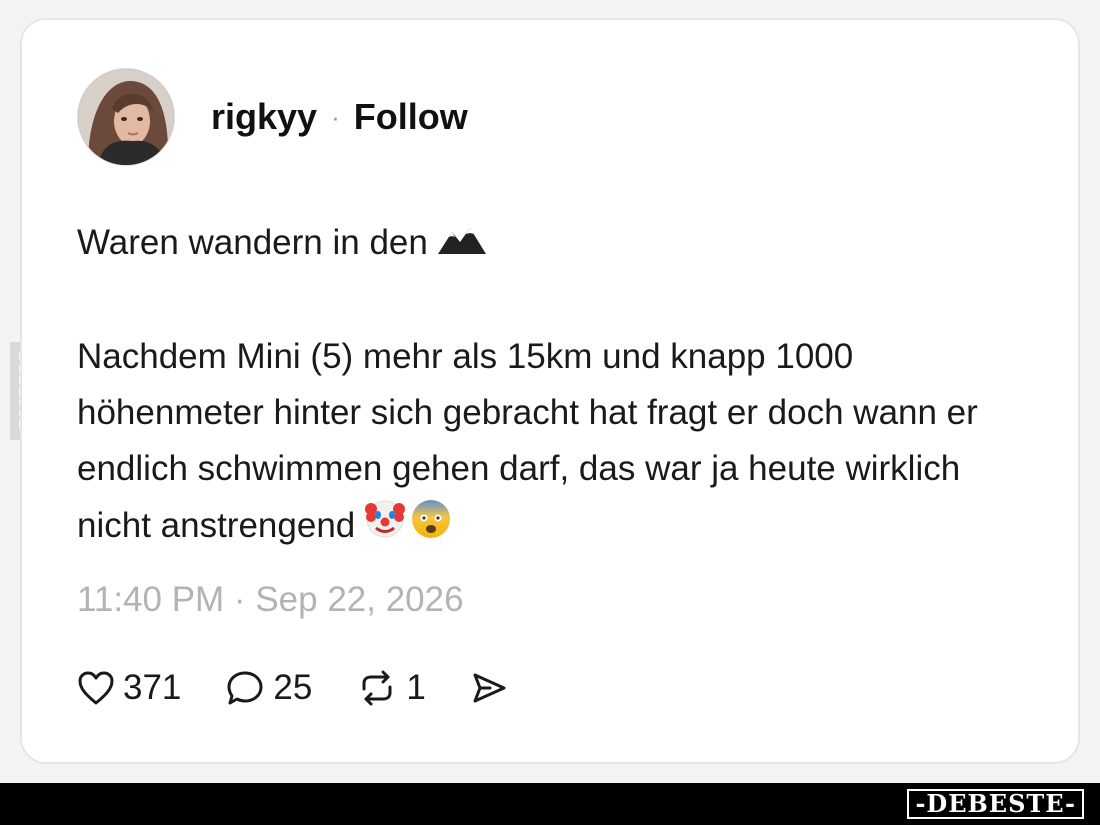 This screenshot has width=1100, height=825. Describe the element at coordinates (462, 245) in the screenshot. I see `mountain-emoji-icon` at that location.